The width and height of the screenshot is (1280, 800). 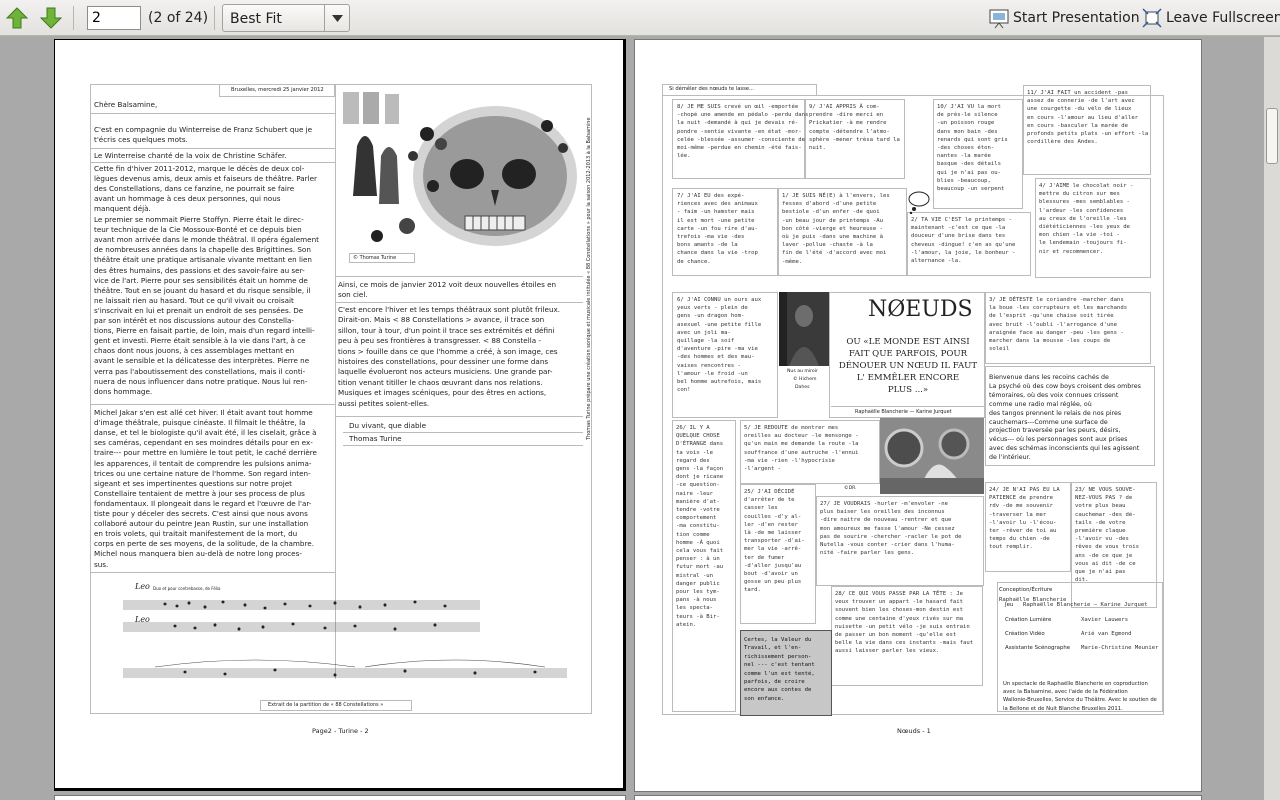 I want to click on text-line: lée., so click(x=684, y=156).